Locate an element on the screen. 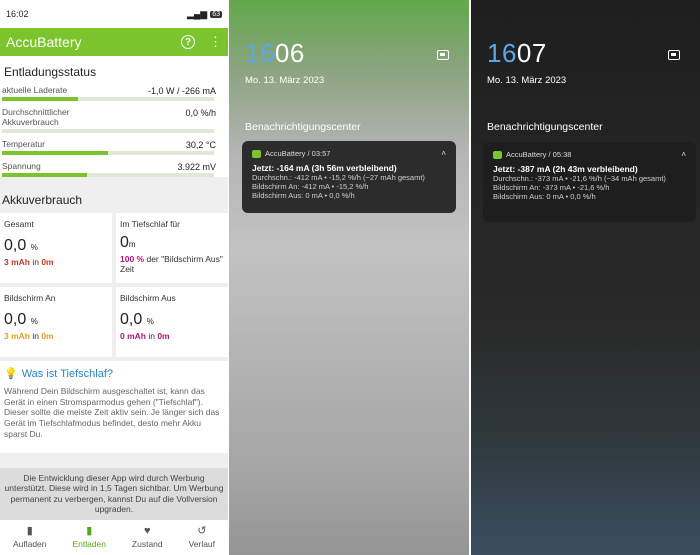  nav-discharge: ▮ Entladen is located at coordinates (89, 537).